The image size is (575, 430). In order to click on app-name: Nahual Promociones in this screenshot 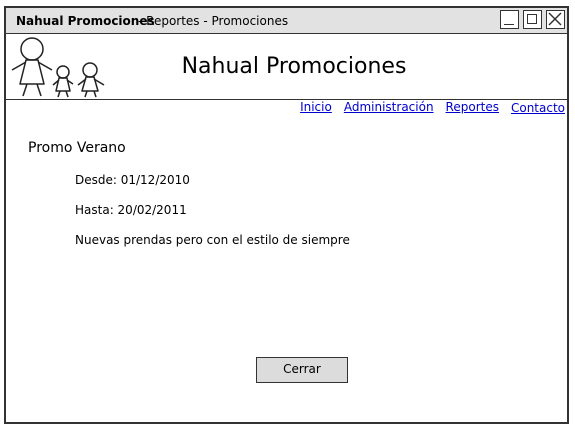, I will do `click(85, 21)`.